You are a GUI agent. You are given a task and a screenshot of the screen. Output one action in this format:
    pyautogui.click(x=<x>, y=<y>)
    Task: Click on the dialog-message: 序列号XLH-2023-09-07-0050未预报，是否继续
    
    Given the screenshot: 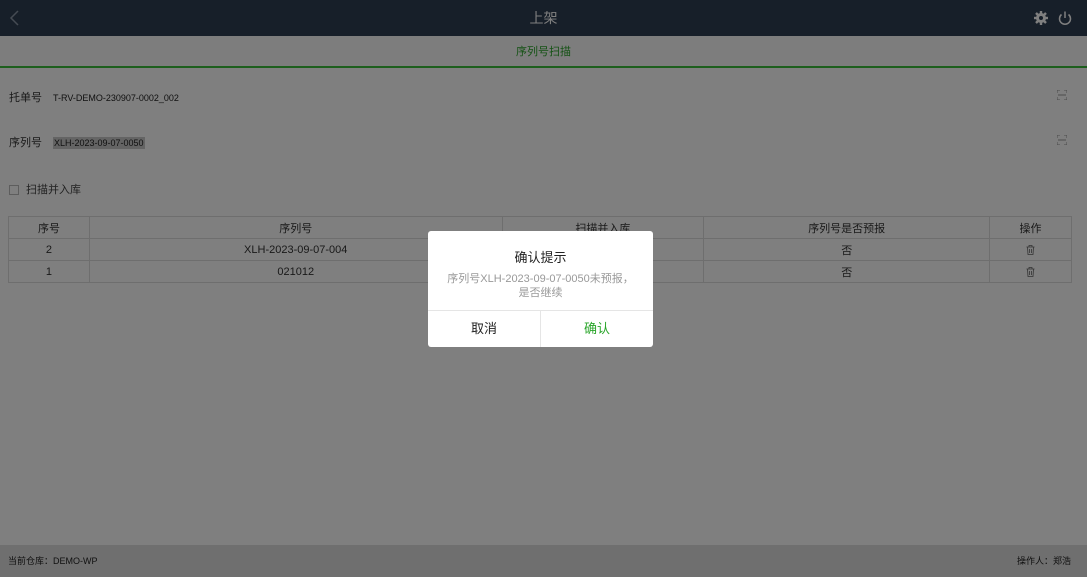 What is the action you would take?
    pyautogui.click(x=540, y=286)
    